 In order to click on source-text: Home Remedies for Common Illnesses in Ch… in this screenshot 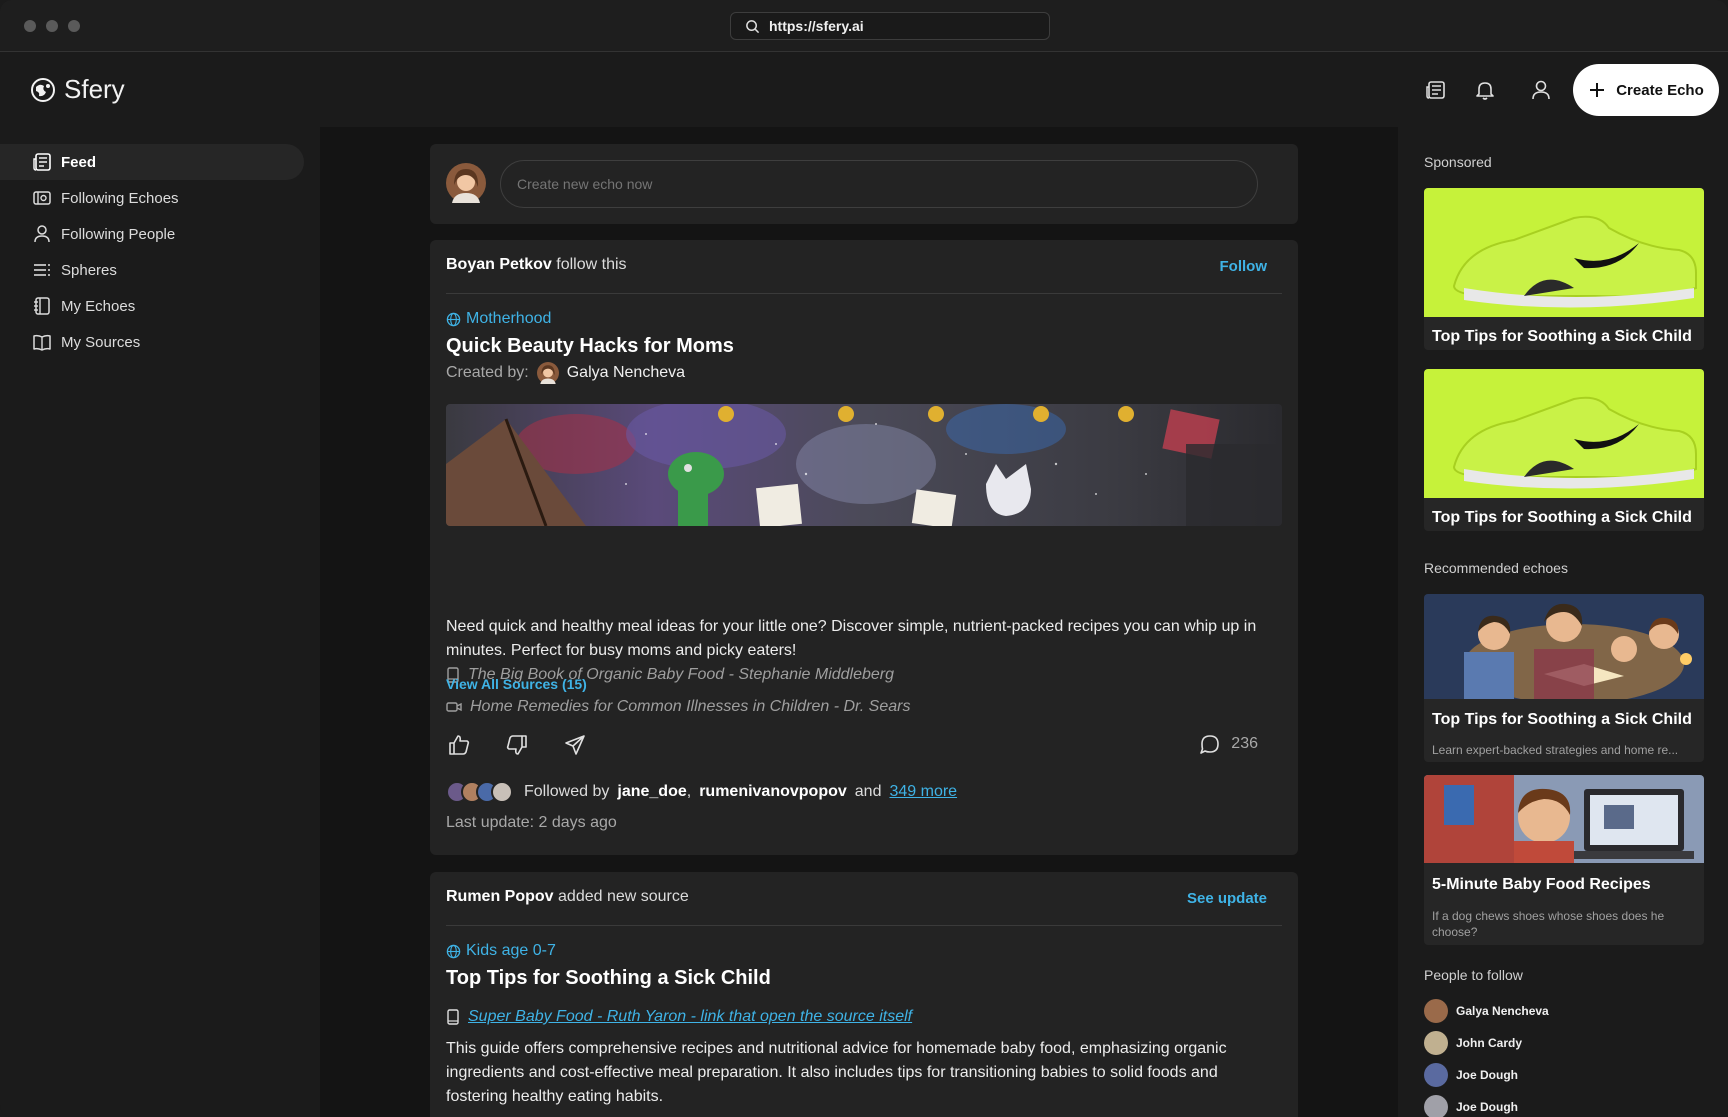, I will do `click(690, 706)`.